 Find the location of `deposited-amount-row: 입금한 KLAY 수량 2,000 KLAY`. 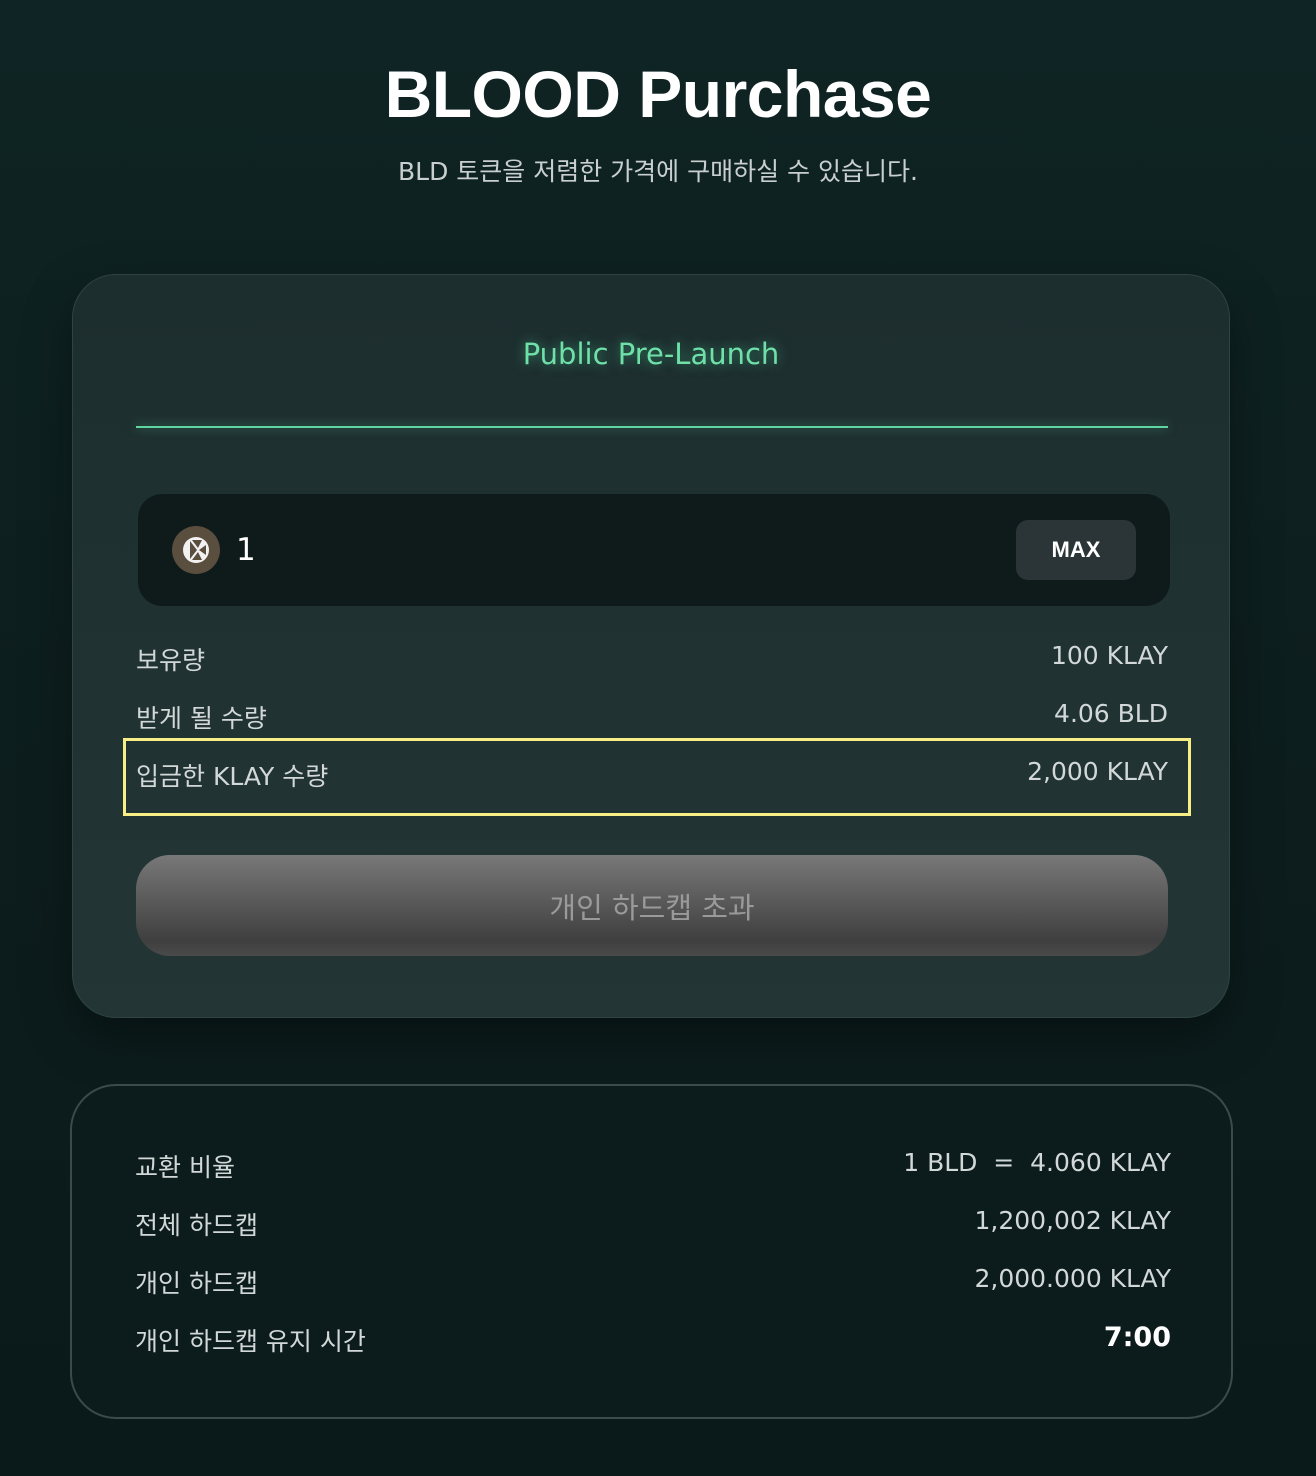

deposited-amount-row: 입금한 KLAY 수량 2,000 KLAY is located at coordinates (652, 777).